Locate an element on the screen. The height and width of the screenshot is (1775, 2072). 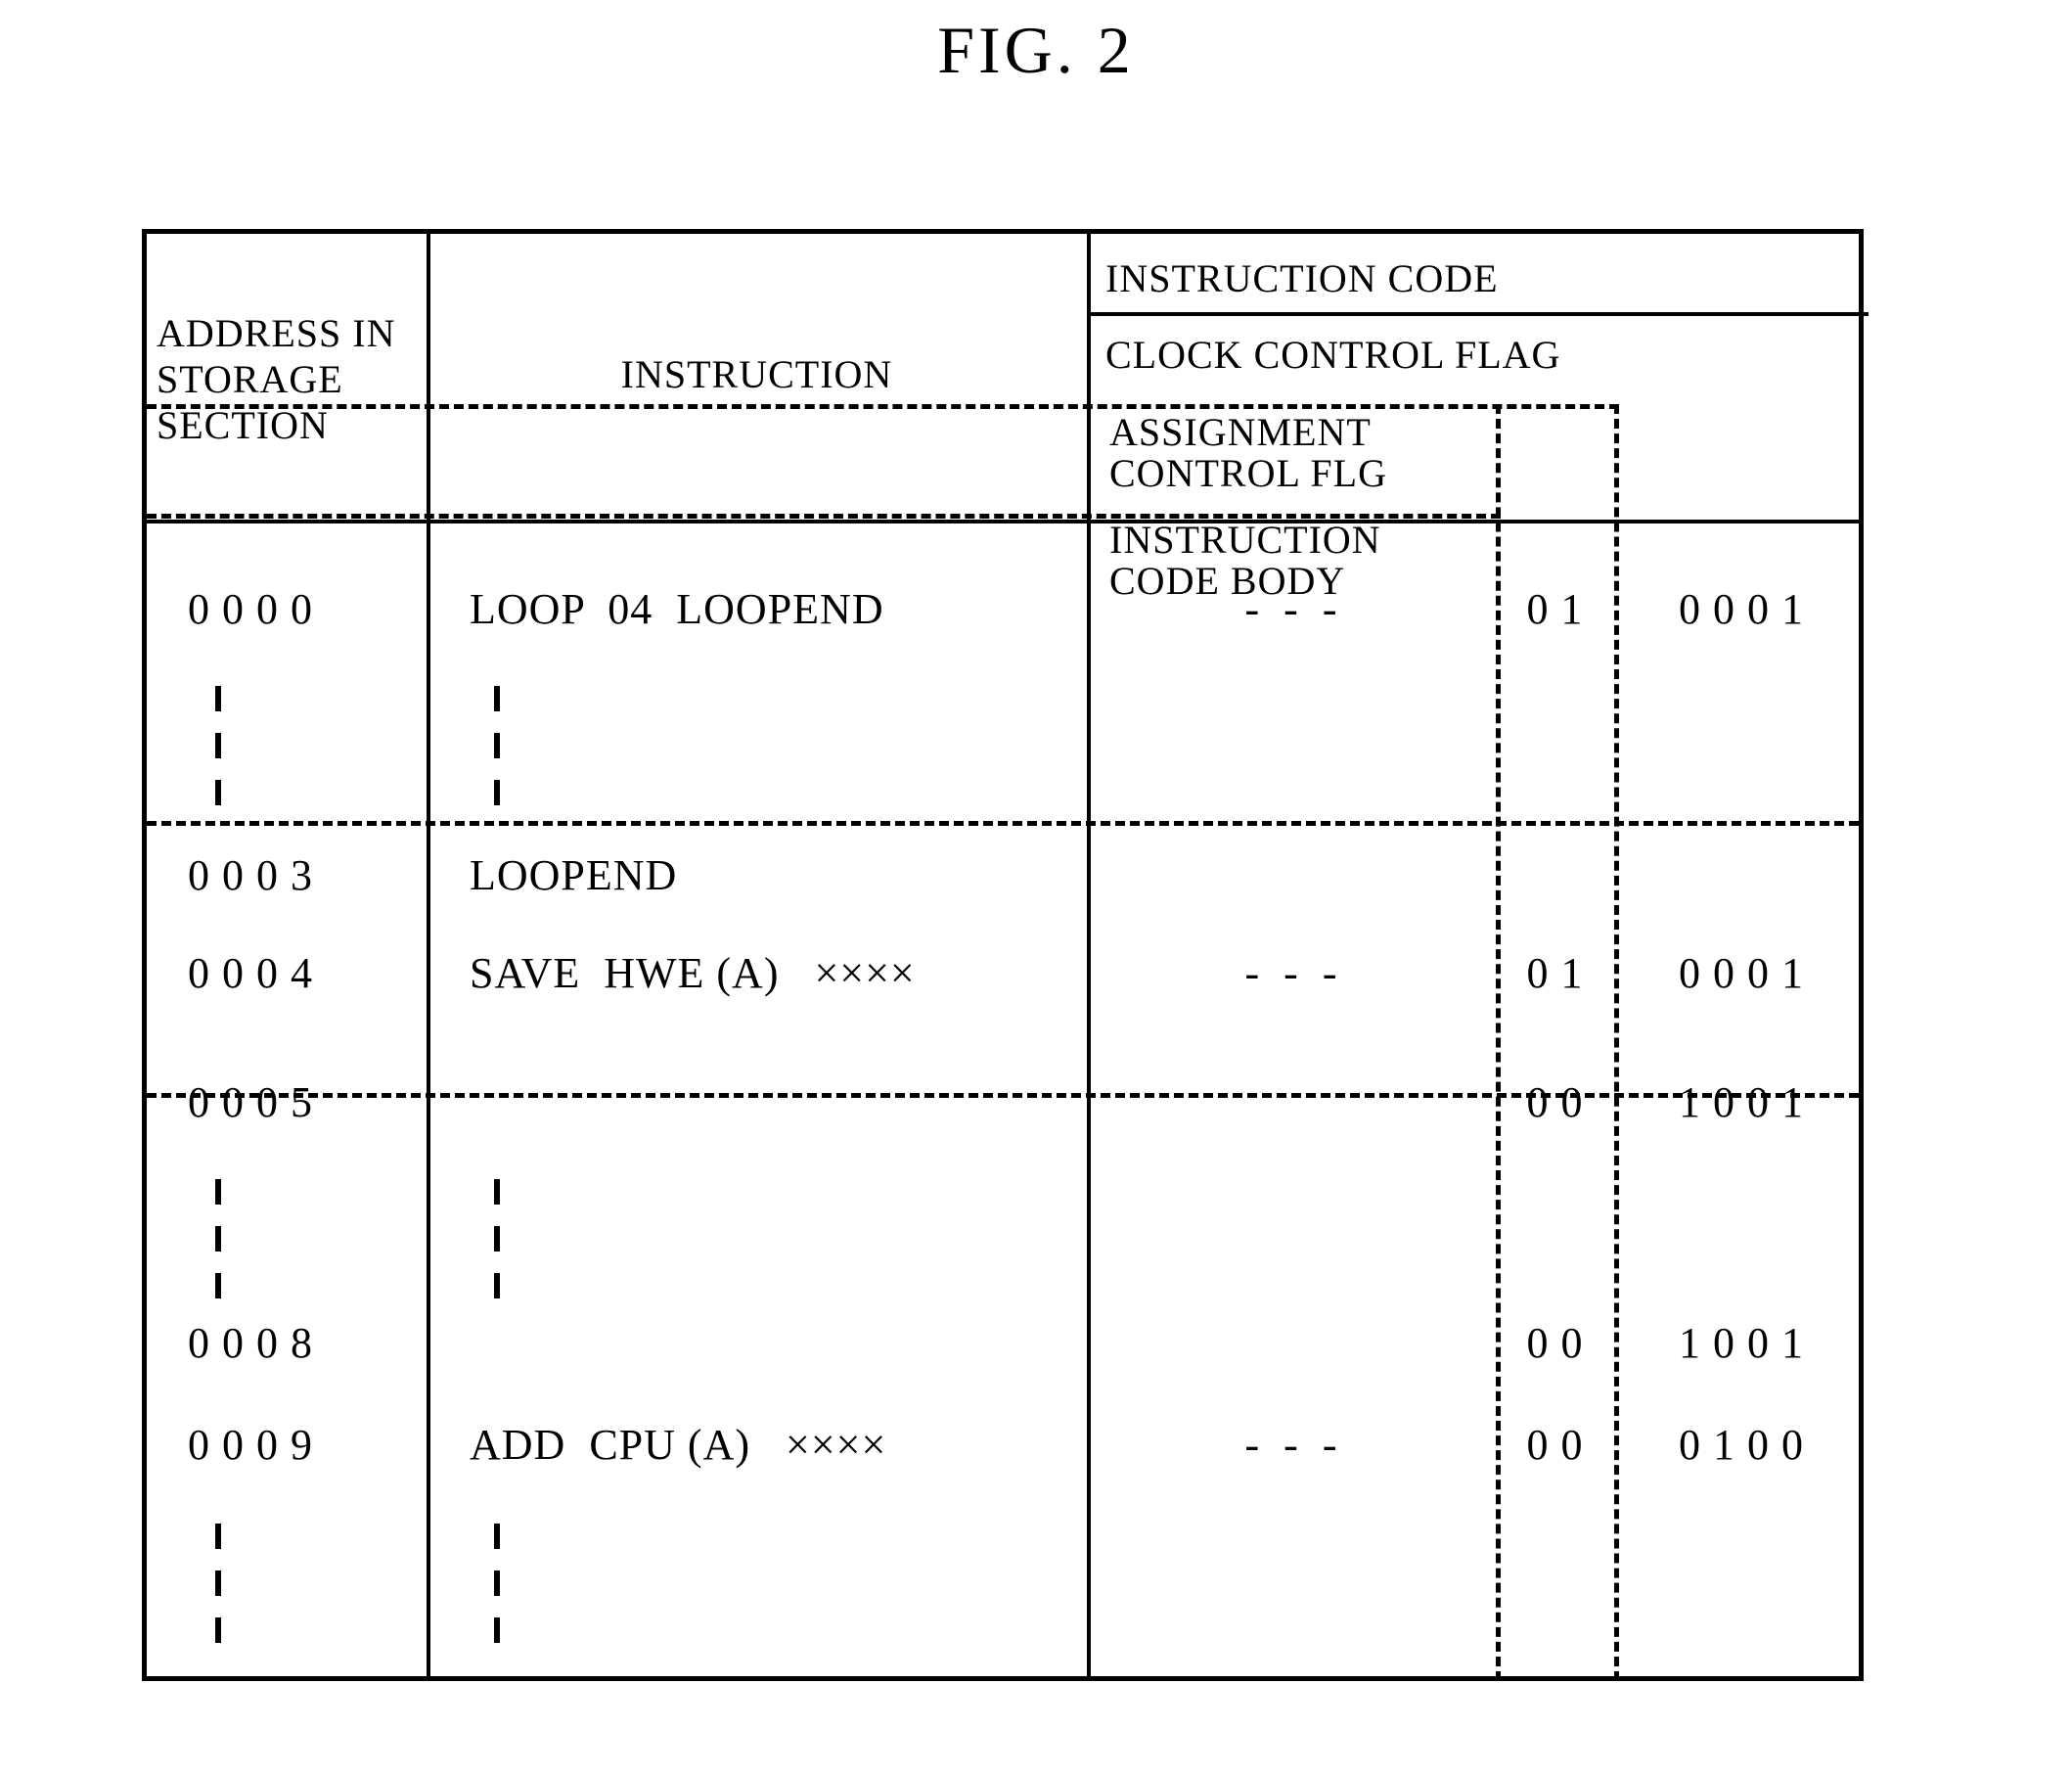
table-row: 0 0 0 8 is located at coordinates (251, 1343).